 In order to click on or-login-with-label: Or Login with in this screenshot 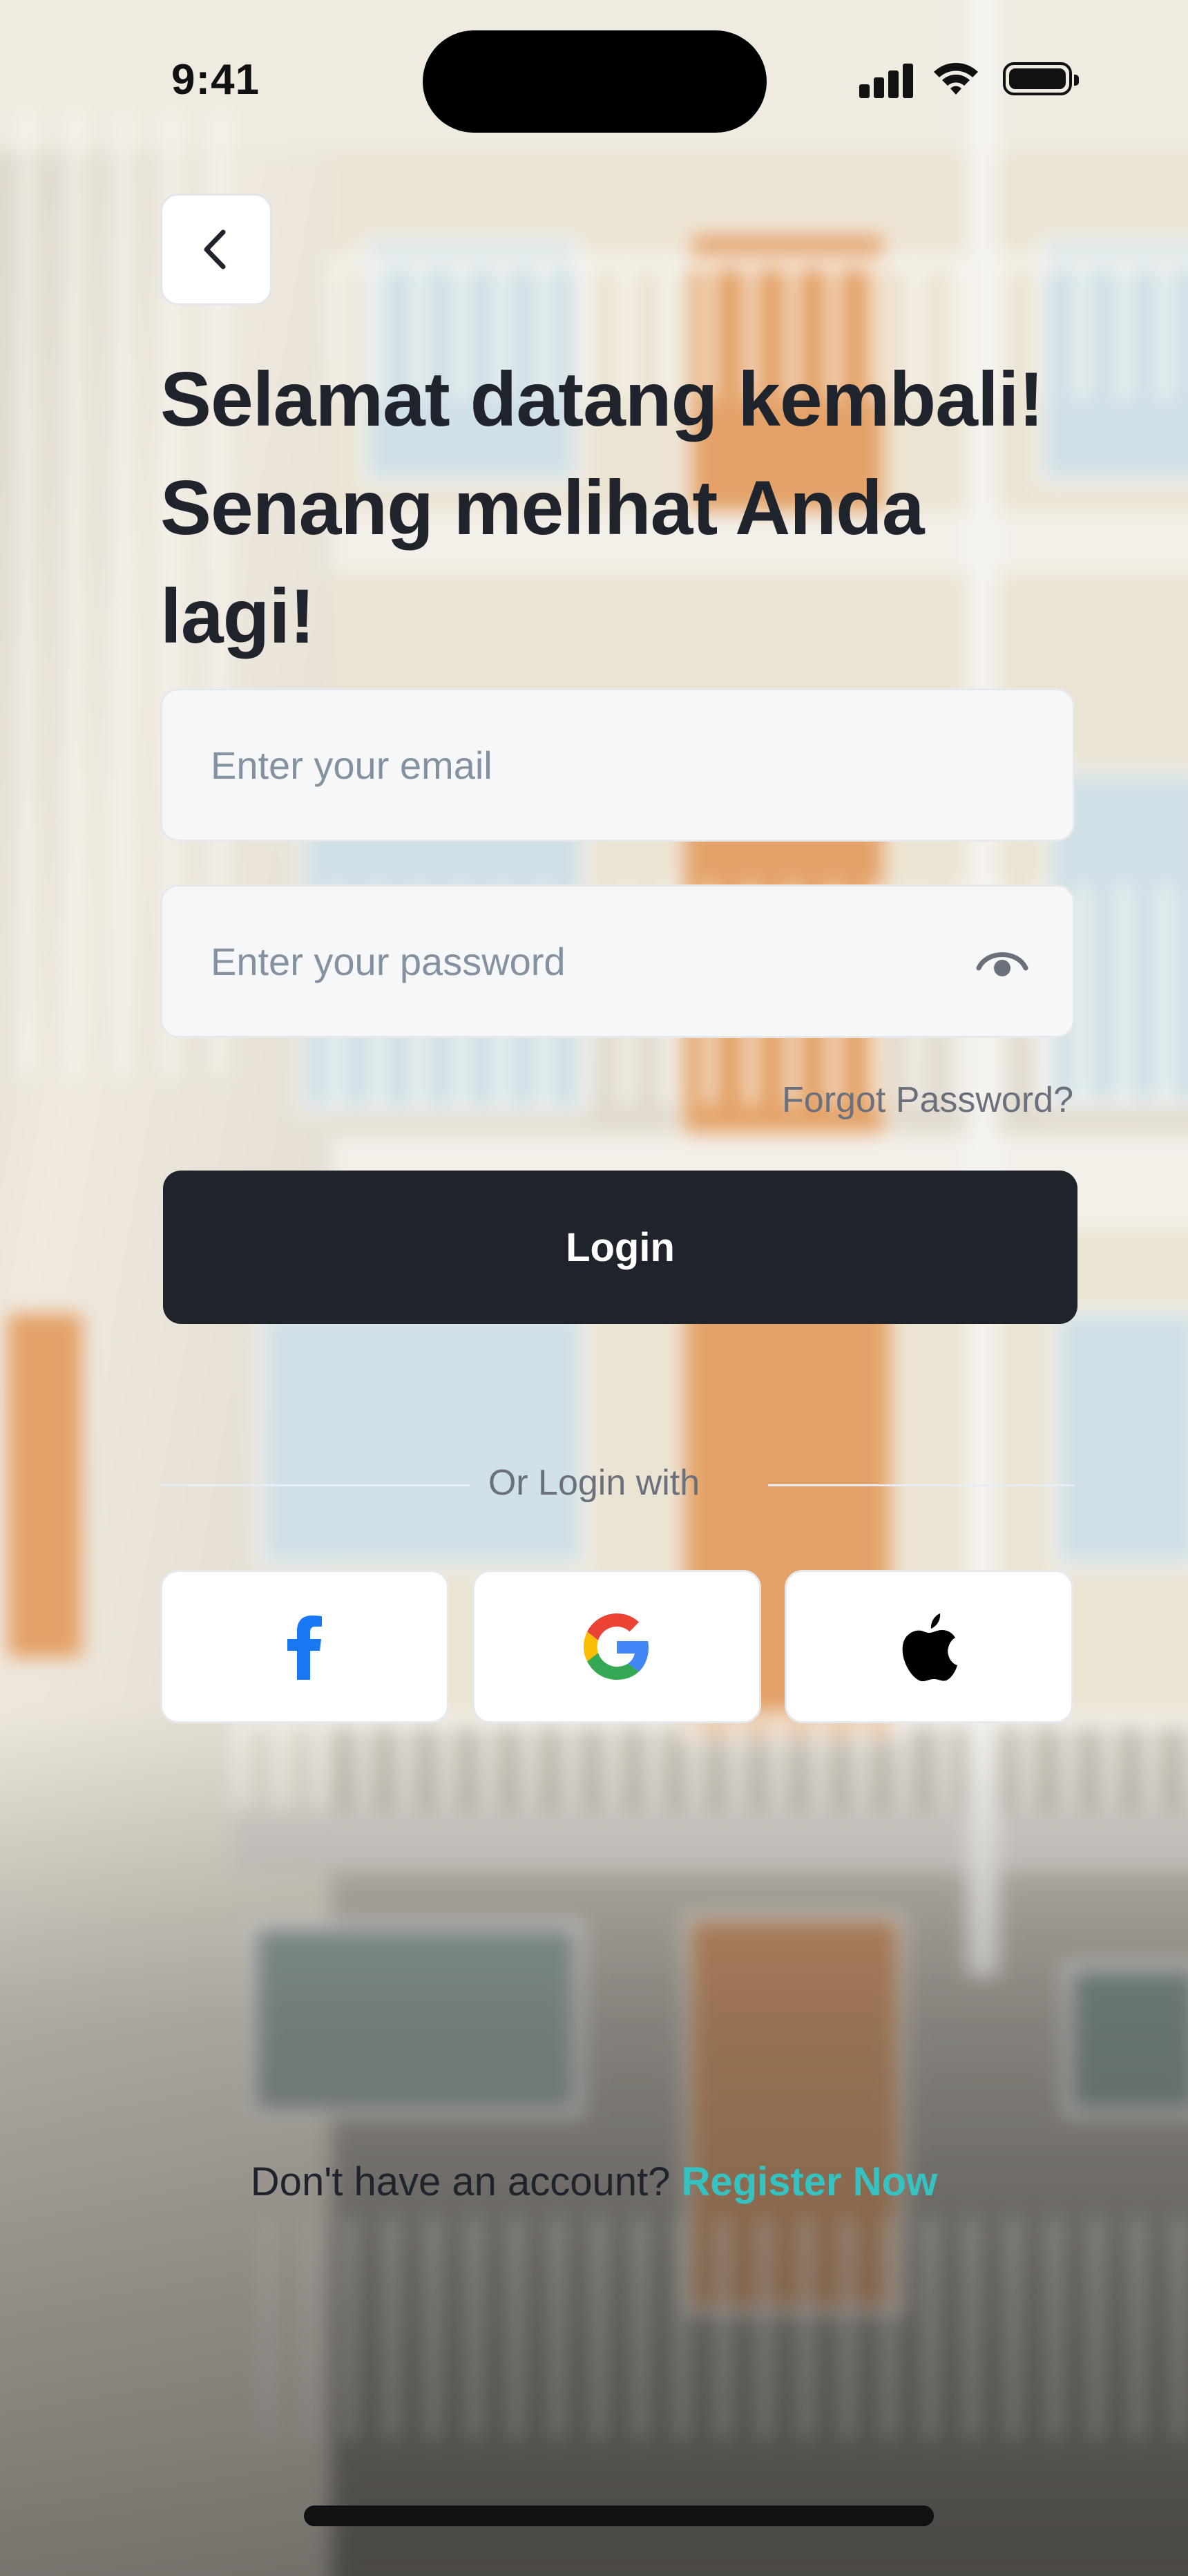, I will do `click(594, 1483)`.